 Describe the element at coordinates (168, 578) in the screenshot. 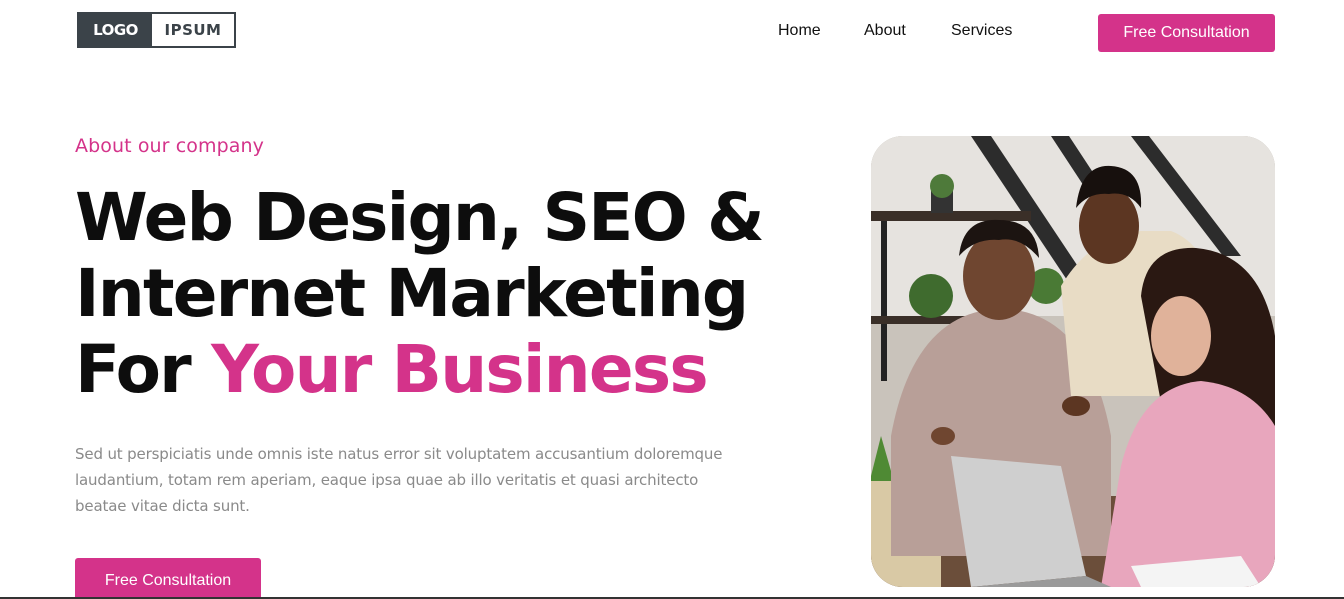

I see `hero-free-consultation-button: Free Consultation` at that location.